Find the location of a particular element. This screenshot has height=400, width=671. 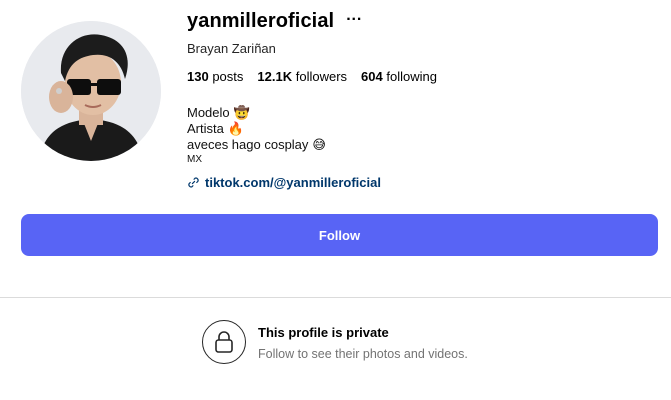

profile-avatar is located at coordinates (91, 91).